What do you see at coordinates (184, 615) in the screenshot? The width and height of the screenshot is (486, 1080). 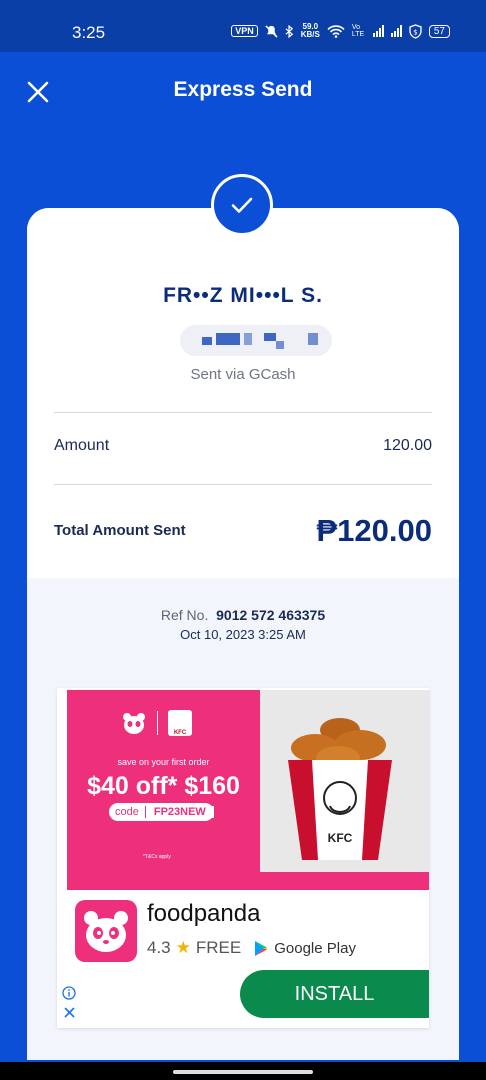 I see `ref-label: Ref No.` at bounding box center [184, 615].